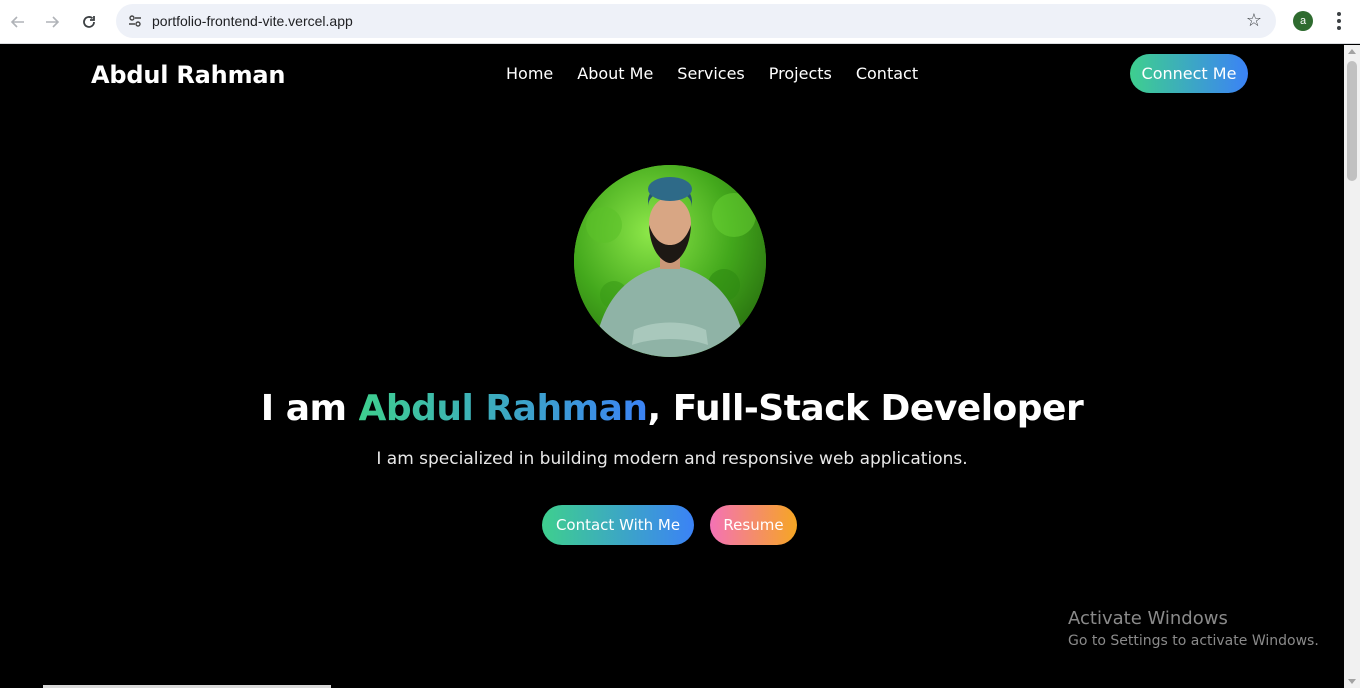 Image resolution: width=1360 pixels, height=688 pixels. I want to click on headline-prefix: I am, so click(309, 408).